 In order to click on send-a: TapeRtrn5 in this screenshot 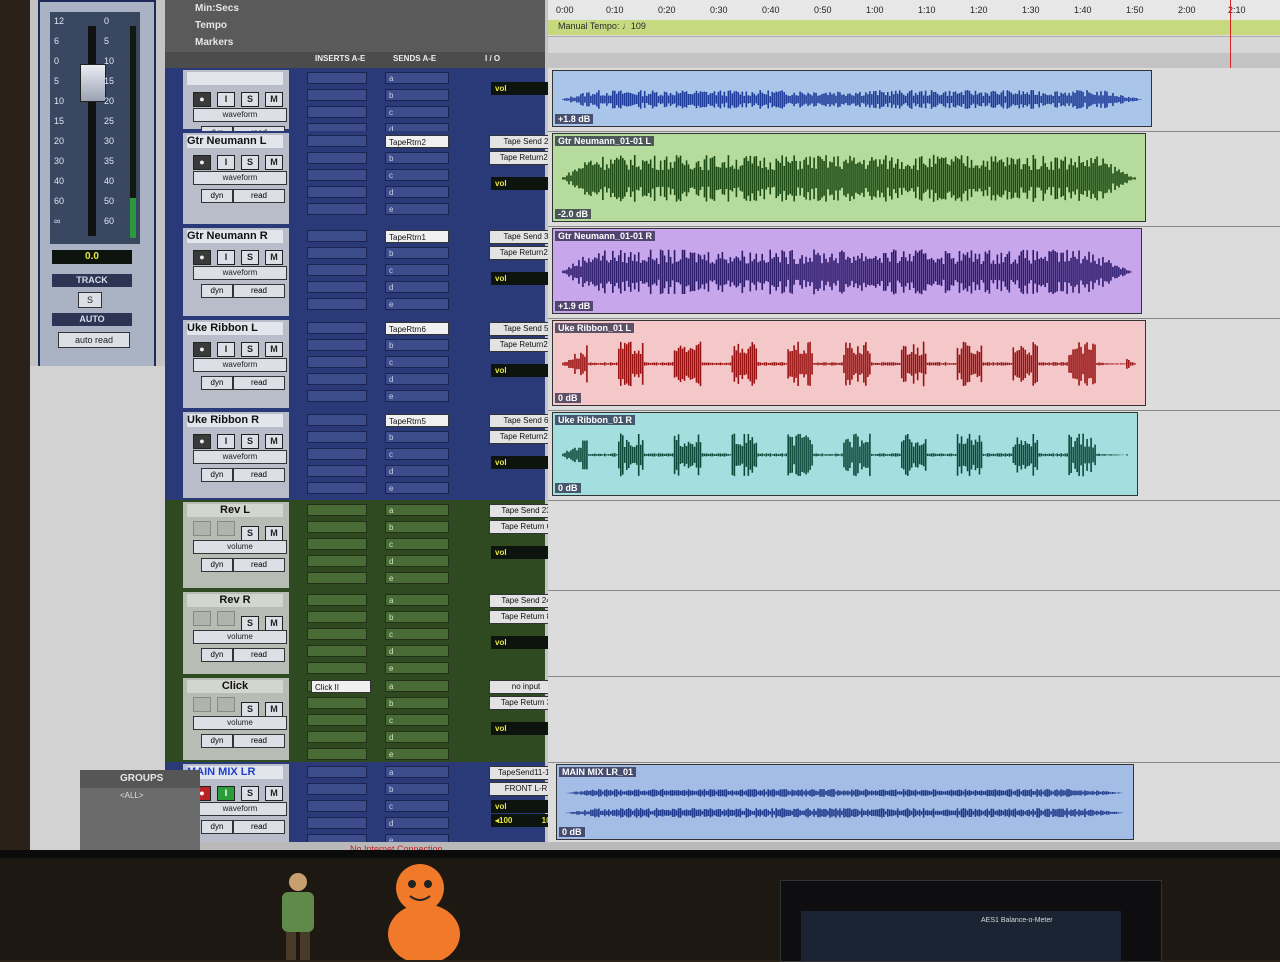, I will do `click(417, 420)`.